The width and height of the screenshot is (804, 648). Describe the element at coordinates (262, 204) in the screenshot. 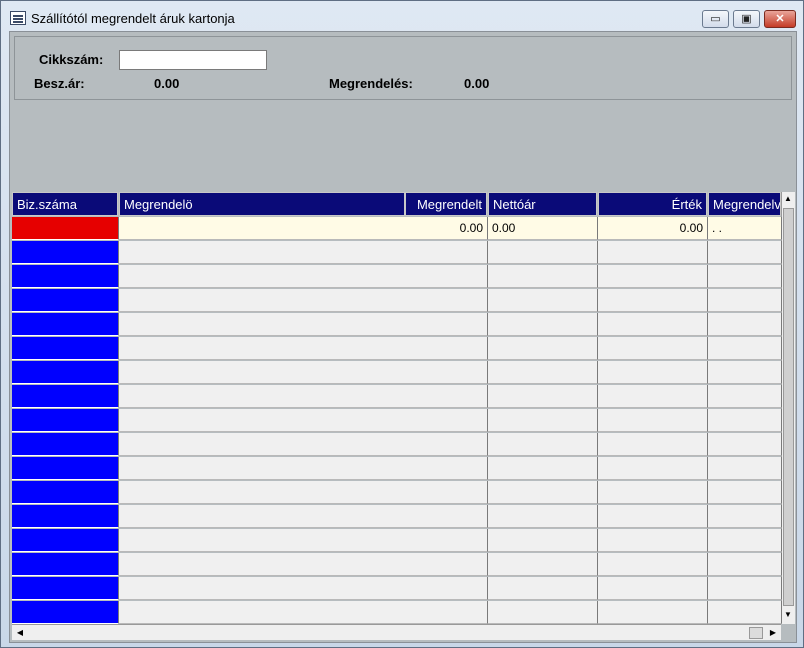

I see `column-header-megrendelo: Megrendelö` at that location.